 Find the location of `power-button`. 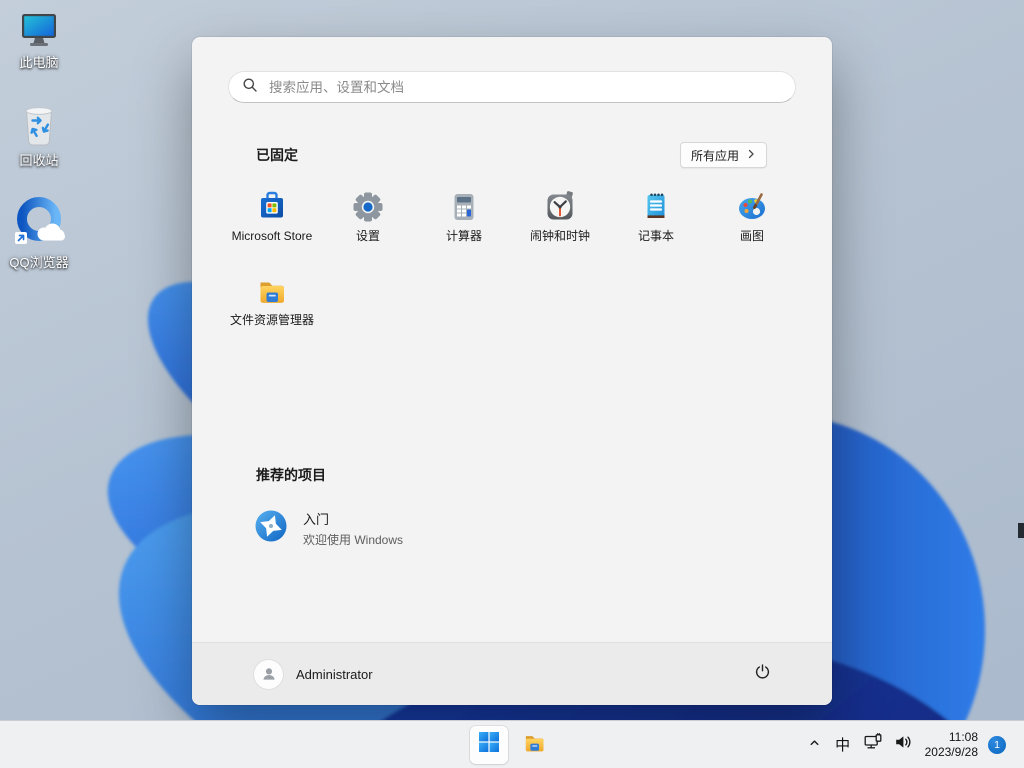

power-button is located at coordinates (762, 674).